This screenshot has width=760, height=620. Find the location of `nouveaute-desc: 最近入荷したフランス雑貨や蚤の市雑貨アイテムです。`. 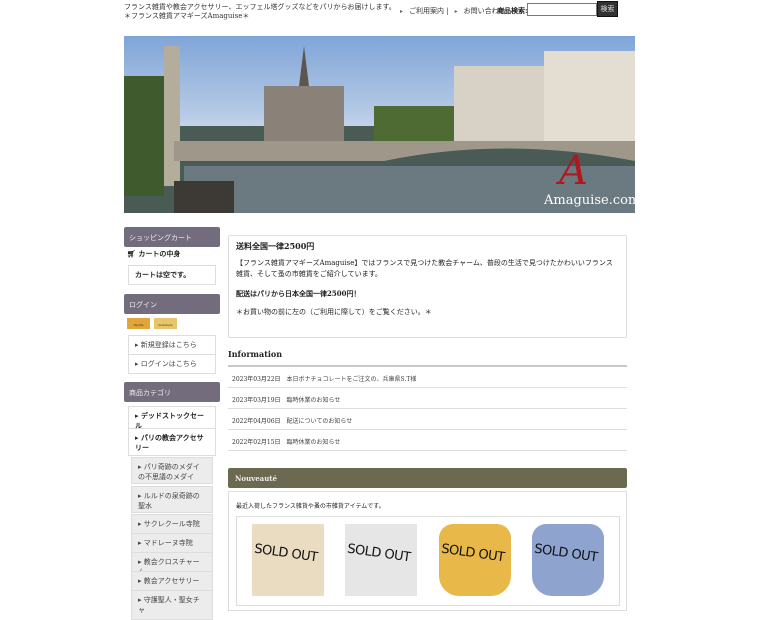

nouveaute-desc: 最近入荷したフランス雑貨や蚤の市雑貨アイテムです。 is located at coordinates (310, 506).